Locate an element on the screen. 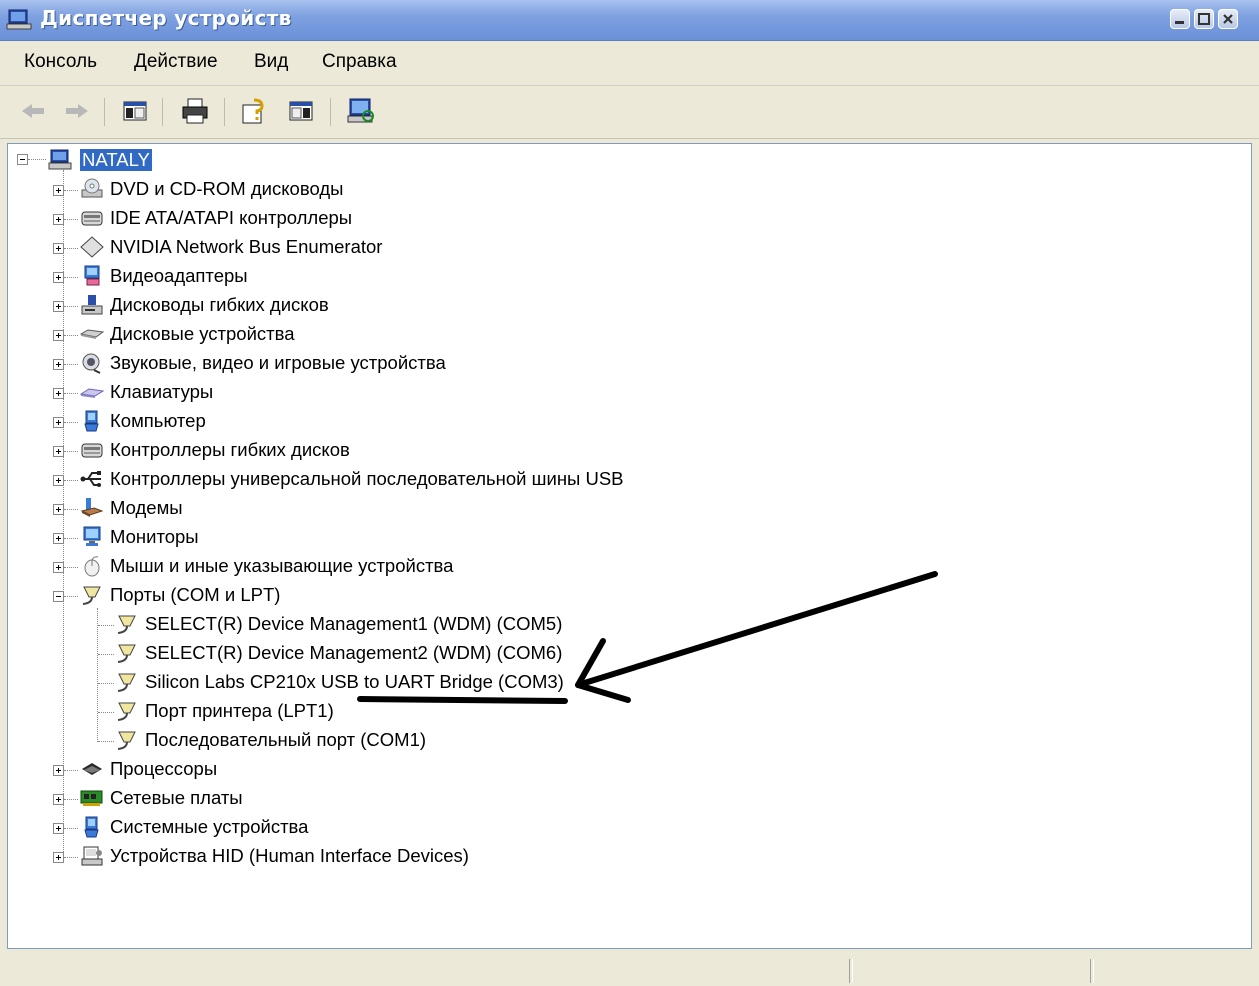 This screenshot has width=1259, height=986. menu-view: Вид is located at coordinates (271, 62).